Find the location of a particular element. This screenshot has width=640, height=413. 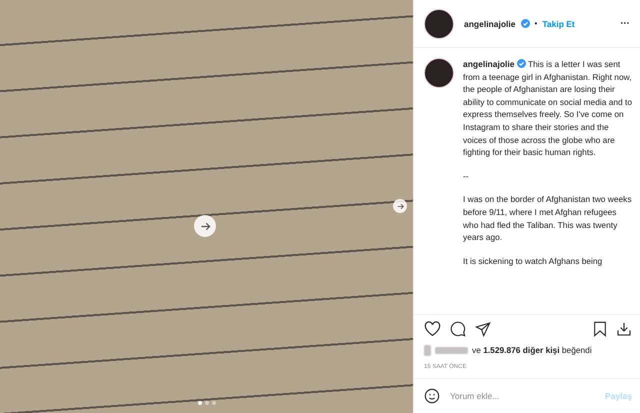

comment-icon is located at coordinates (458, 329).